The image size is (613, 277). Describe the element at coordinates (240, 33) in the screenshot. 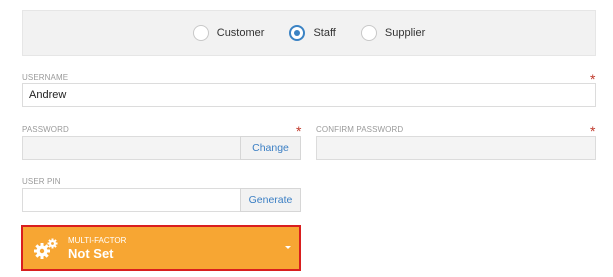

I see `radio-label-customer: Customer` at that location.